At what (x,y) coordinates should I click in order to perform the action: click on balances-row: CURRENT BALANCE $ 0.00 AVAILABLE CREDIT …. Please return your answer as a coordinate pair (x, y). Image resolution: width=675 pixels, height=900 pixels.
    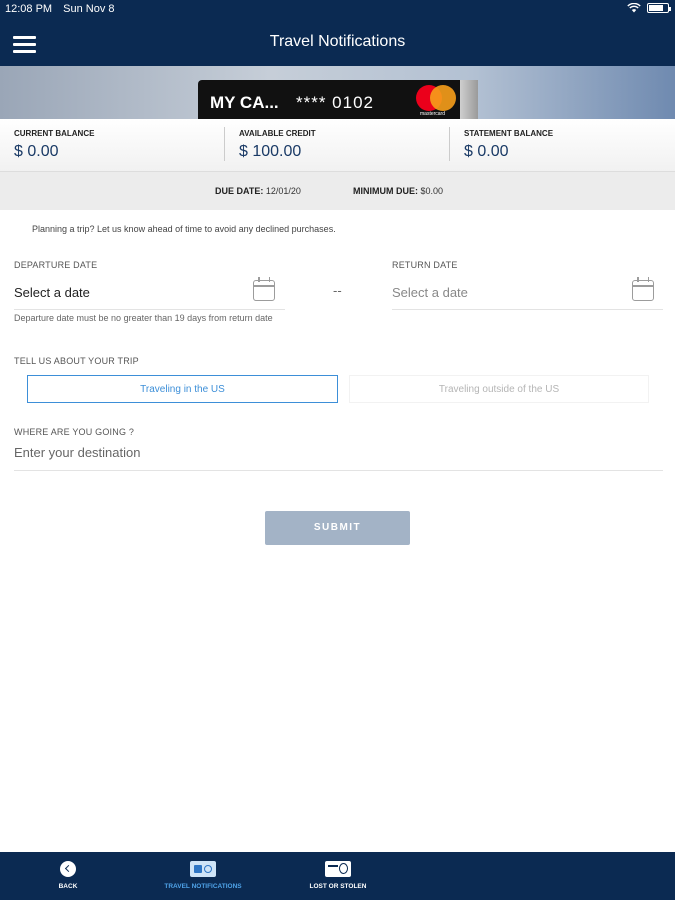
    Looking at the image, I should click on (337, 145).